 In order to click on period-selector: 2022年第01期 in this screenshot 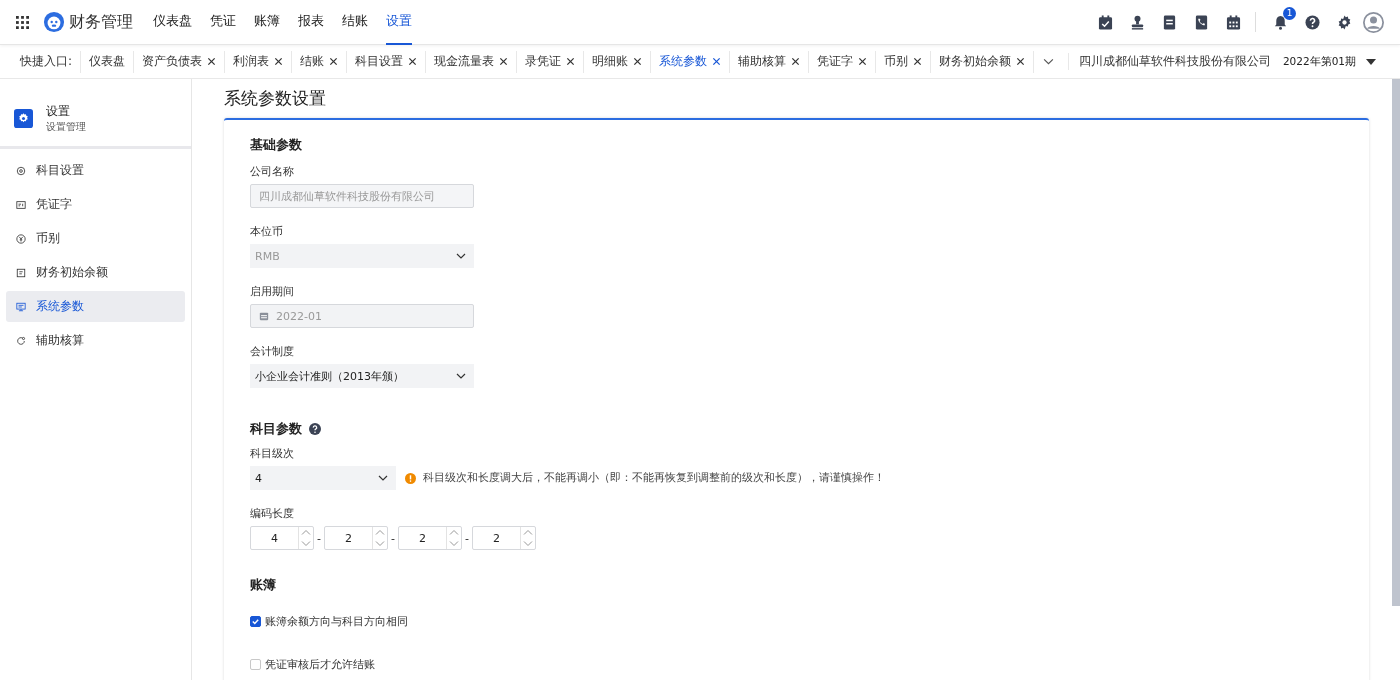, I will do `click(1319, 61)`.